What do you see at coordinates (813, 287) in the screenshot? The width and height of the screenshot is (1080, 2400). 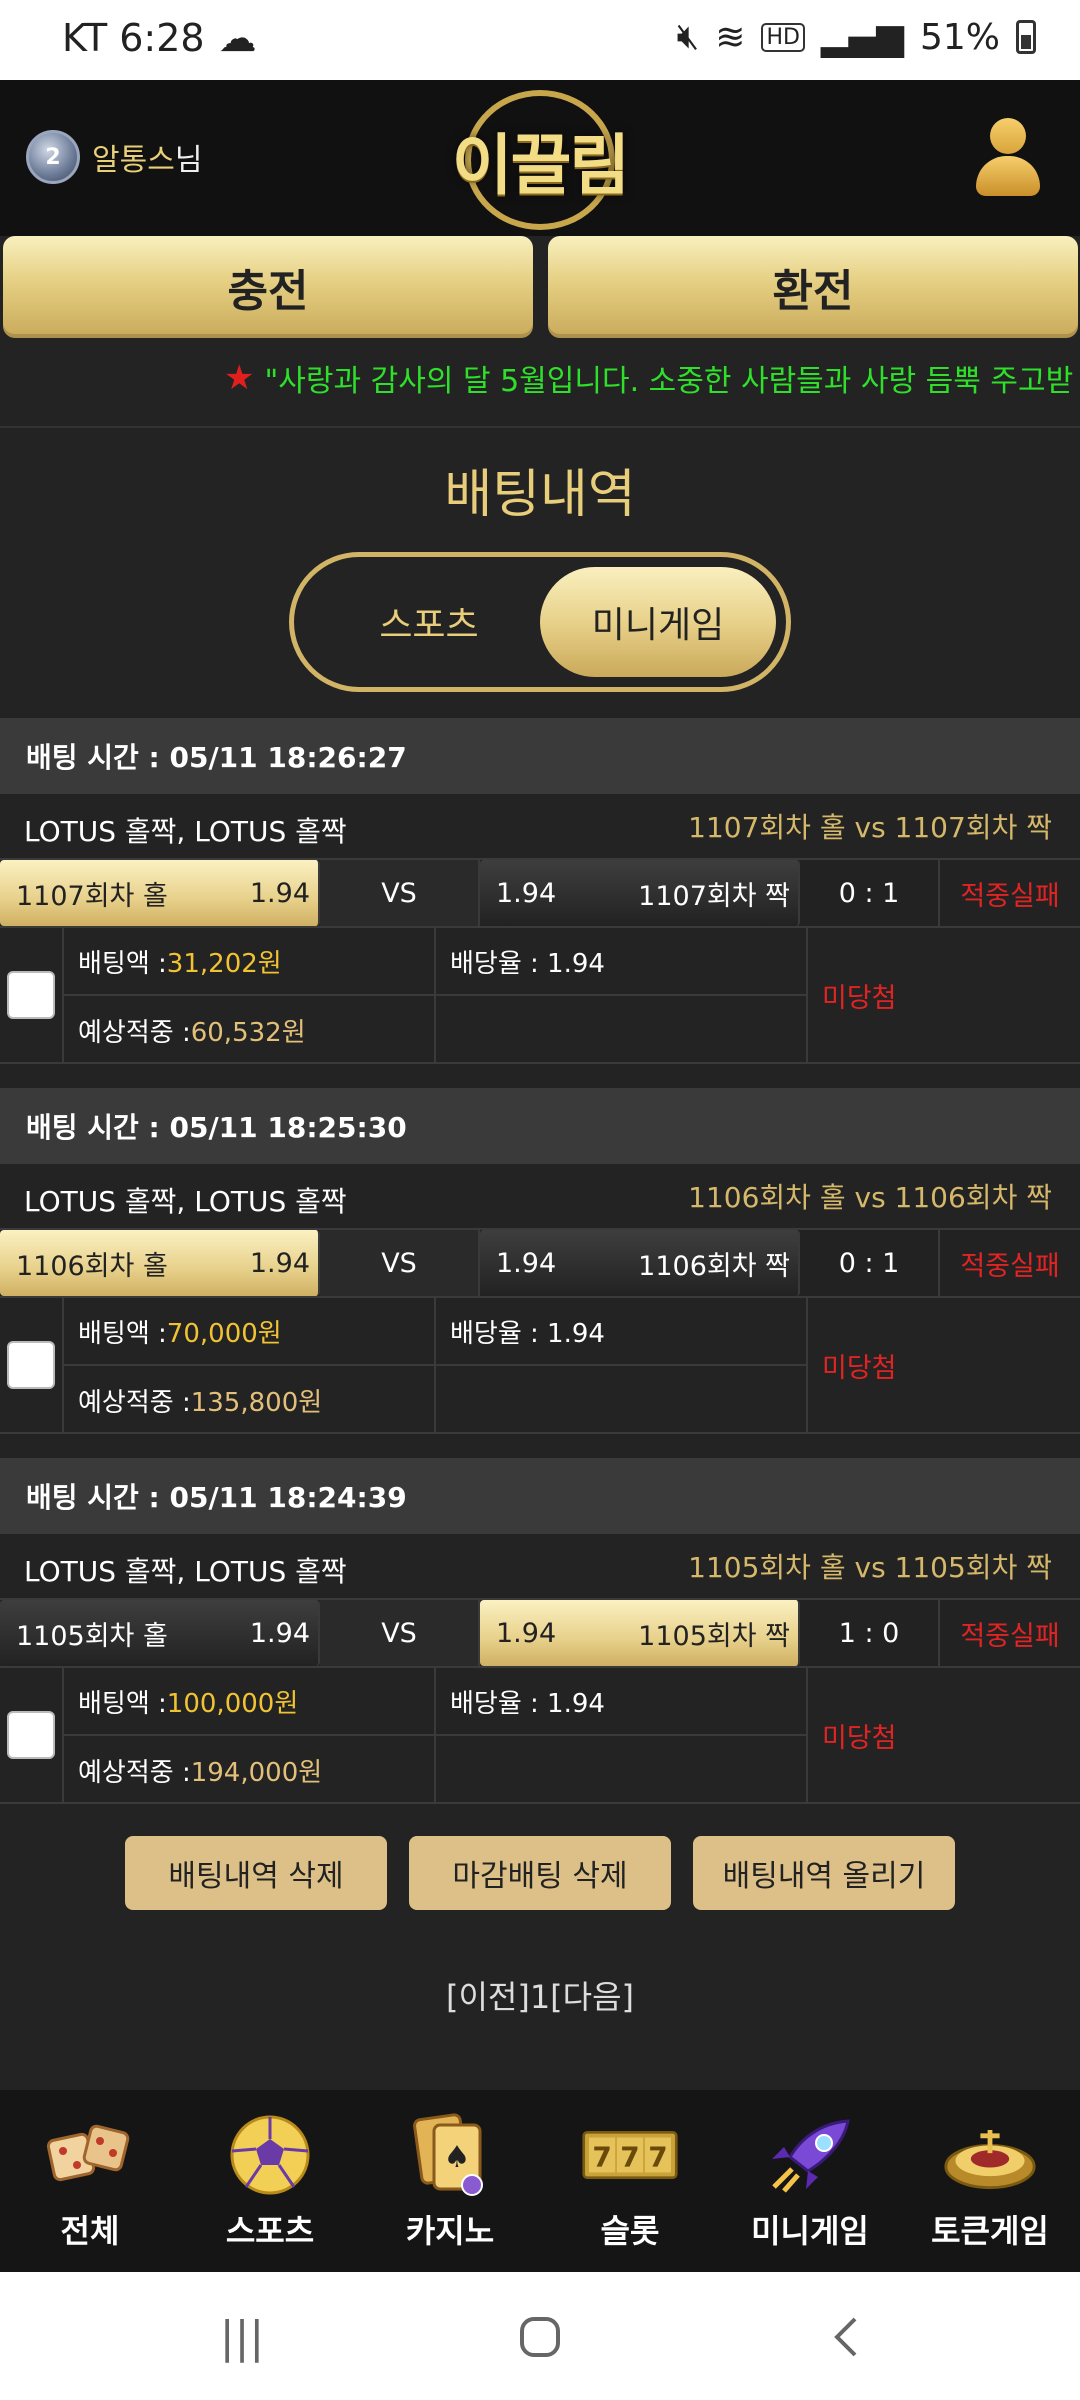 I see `exchange-button: 환전` at bounding box center [813, 287].